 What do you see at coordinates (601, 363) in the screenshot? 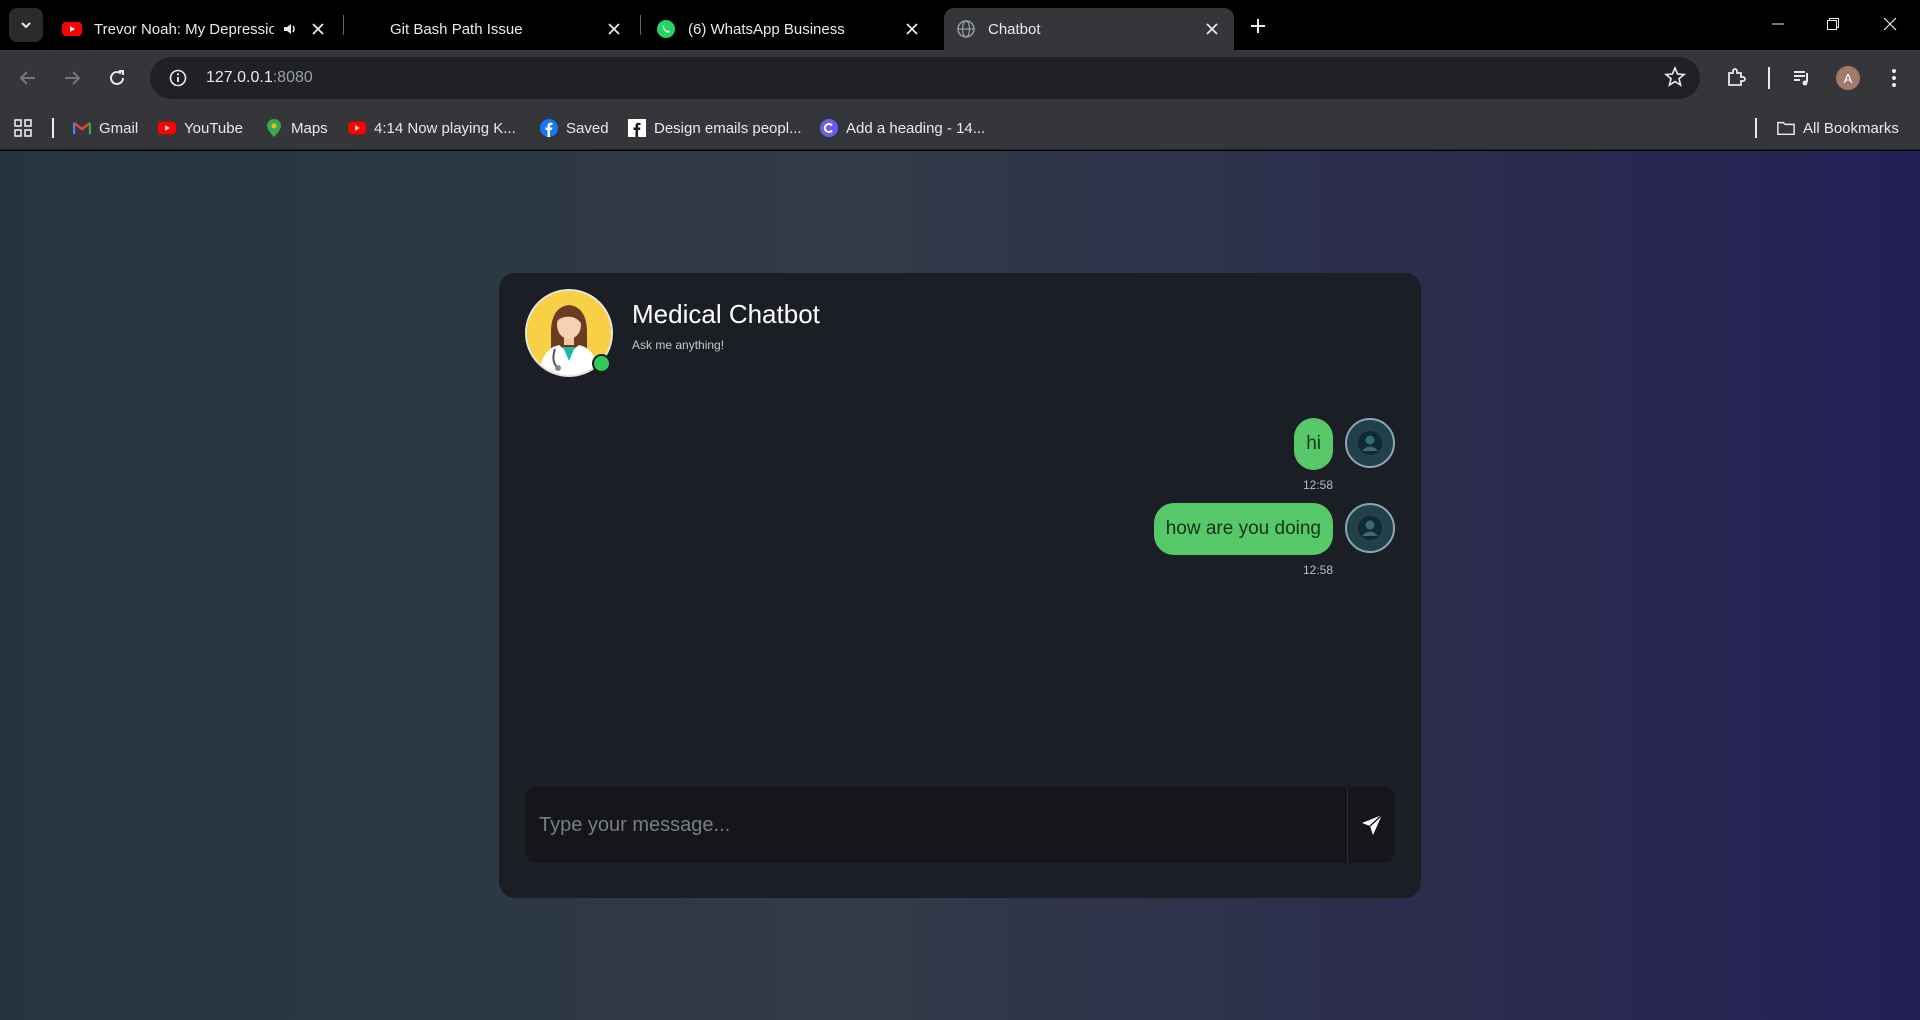
I see `online-status-dot` at bounding box center [601, 363].